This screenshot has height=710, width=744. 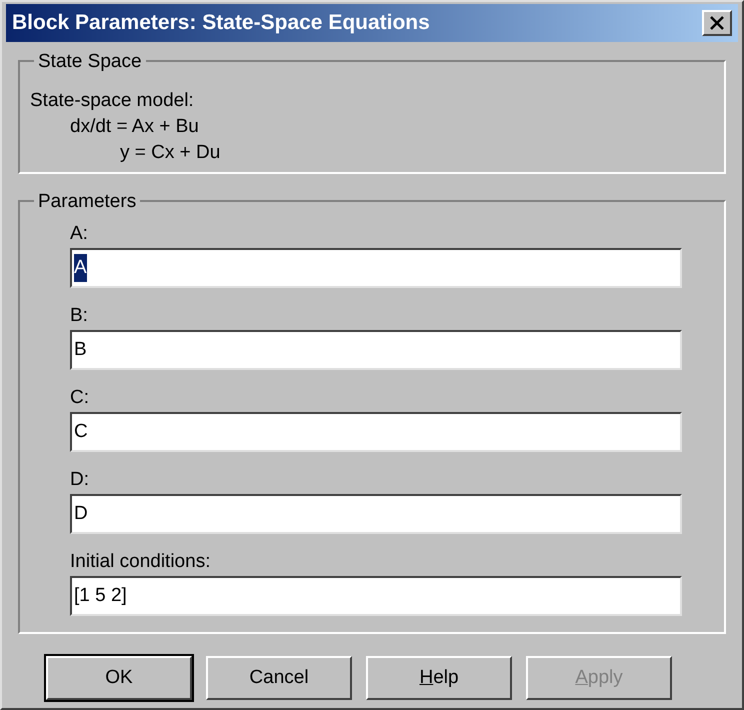 What do you see at coordinates (79, 316) in the screenshot?
I see `field-label: B:` at bounding box center [79, 316].